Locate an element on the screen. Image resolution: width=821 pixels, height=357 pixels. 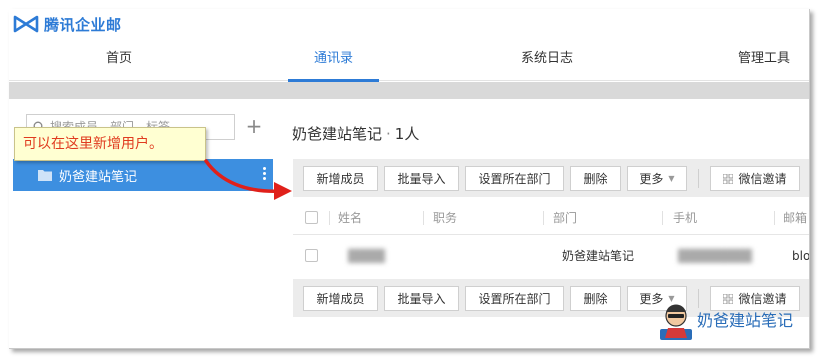
table-row: ████ 奶爸建站笔记 ████████ blogc is located at coordinates (551, 256).